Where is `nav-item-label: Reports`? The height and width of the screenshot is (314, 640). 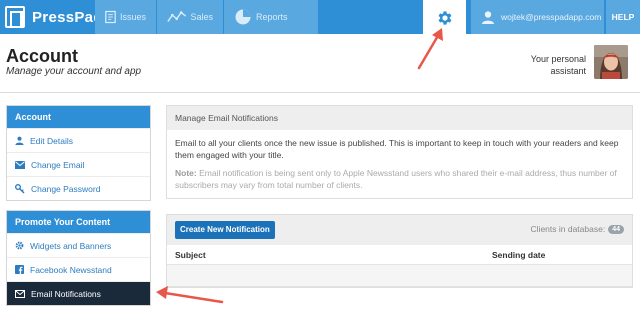
nav-item-label: Reports is located at coordinates (272, 17).